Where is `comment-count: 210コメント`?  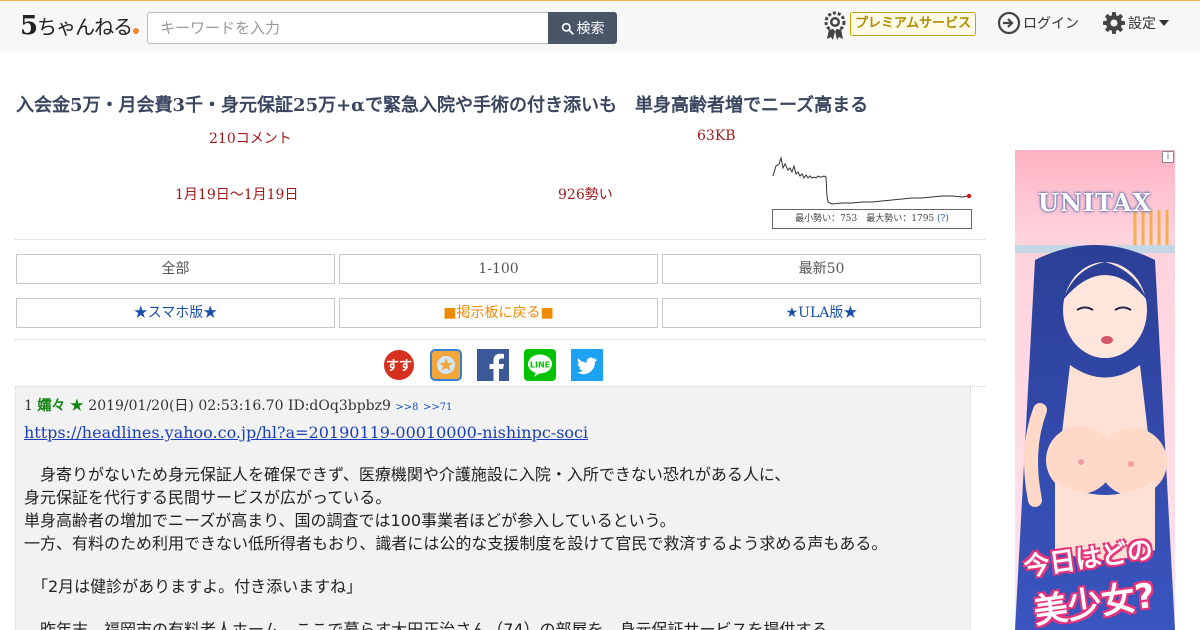
comment-count: 210コメント is located at coordinates (250, 139).